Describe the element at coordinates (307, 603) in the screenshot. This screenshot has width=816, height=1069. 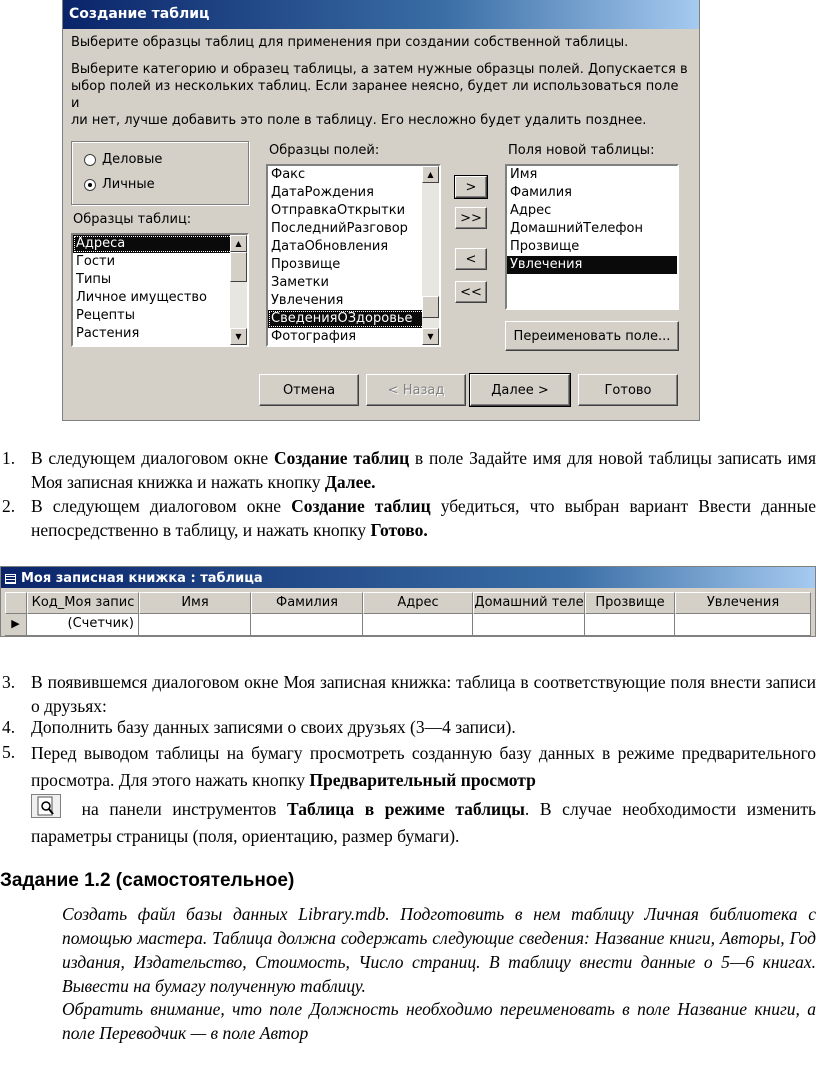
I see `column-header: Фамилия` at that location.